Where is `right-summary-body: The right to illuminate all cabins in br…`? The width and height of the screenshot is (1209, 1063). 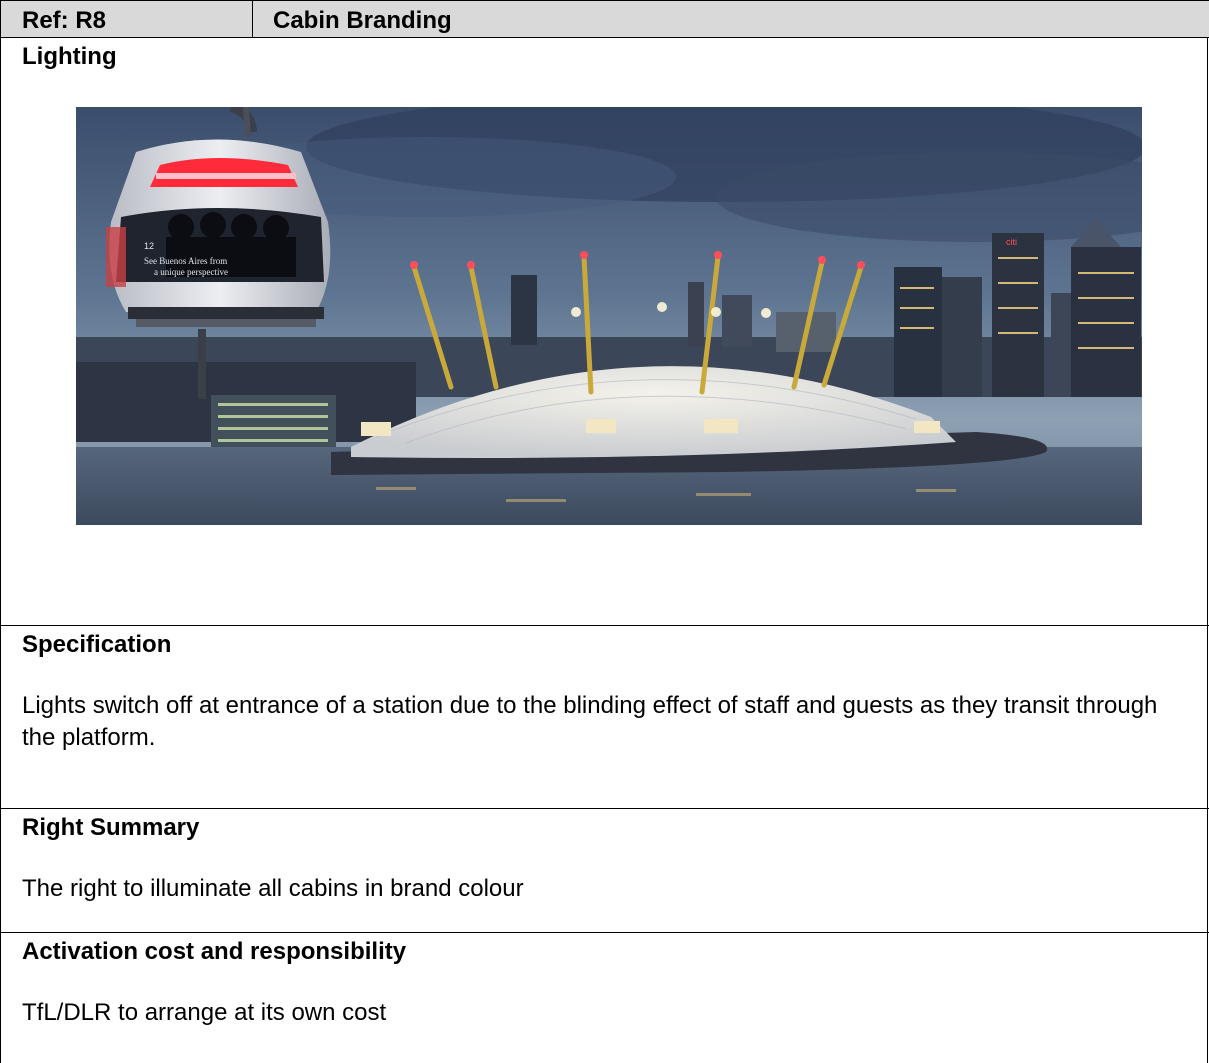
right-summary-body: The right to illuminate all cabins in br… is located at coordinates (273, 888).